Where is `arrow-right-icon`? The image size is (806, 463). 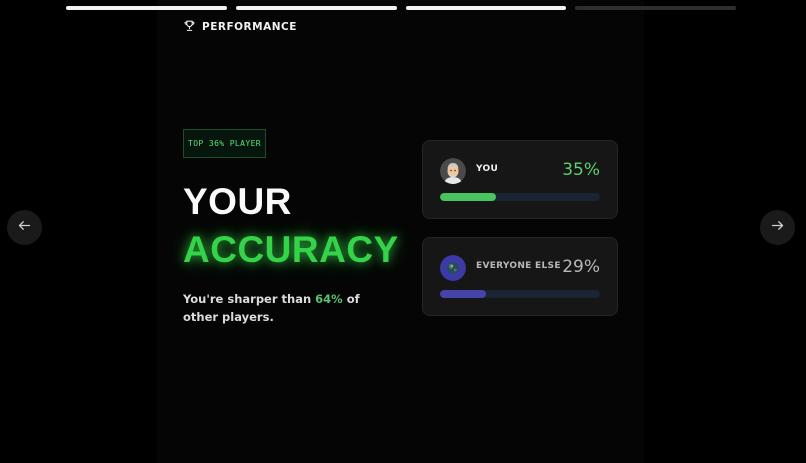 arrow-right-icon is located at coordinates (777, 227).